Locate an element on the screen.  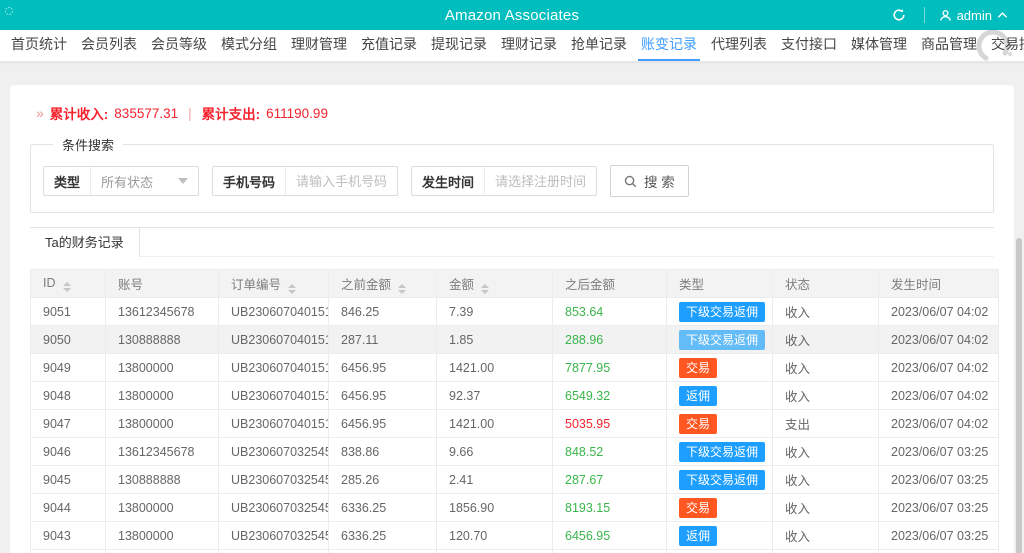
cell-amount: 92.37 is located at coordinates (494, 395).